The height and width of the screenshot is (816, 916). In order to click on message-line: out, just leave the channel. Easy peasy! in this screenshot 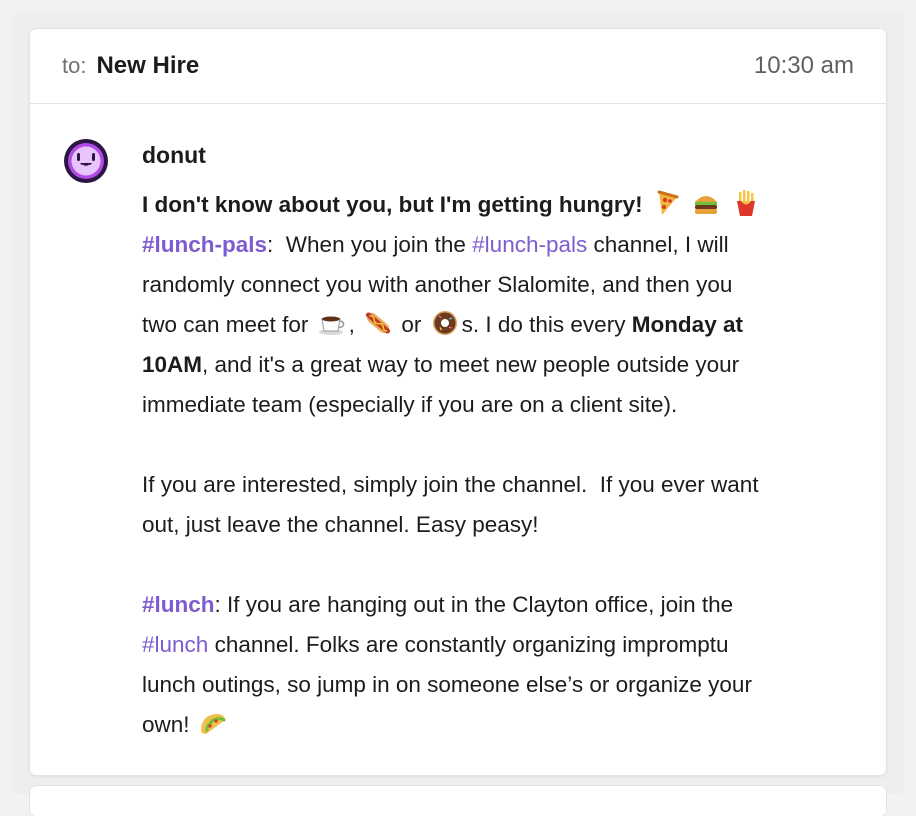, I will do `click(340, 524)`.